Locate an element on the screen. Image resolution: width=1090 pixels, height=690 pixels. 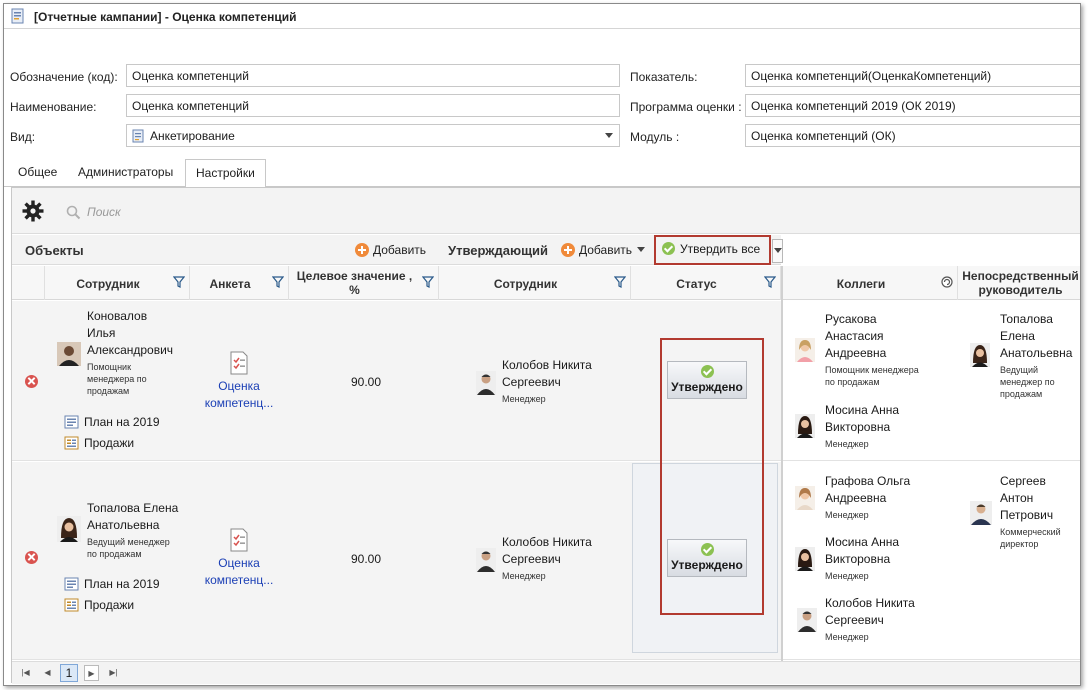
module-label: Модуль : is located at coordinates (655, 137).